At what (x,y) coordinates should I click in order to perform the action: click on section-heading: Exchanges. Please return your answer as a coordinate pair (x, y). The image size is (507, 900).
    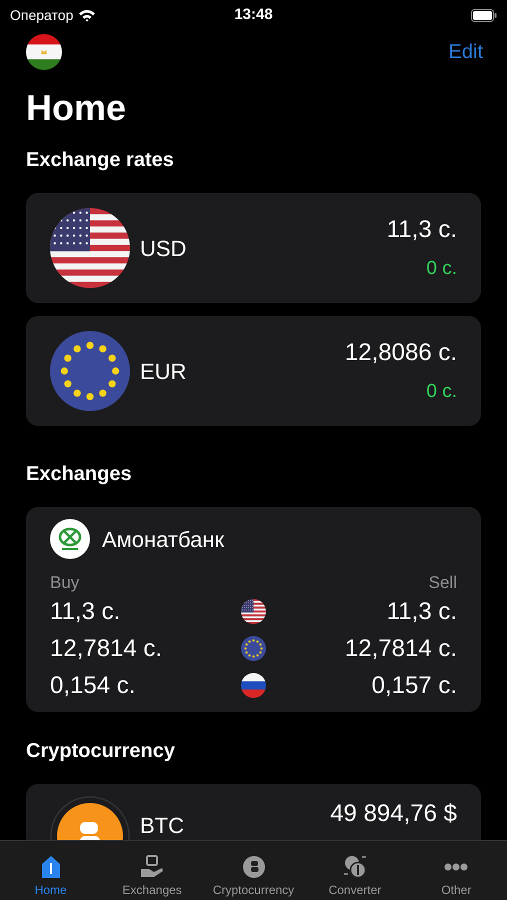
    Looking at the image, I should click on (79, 474).